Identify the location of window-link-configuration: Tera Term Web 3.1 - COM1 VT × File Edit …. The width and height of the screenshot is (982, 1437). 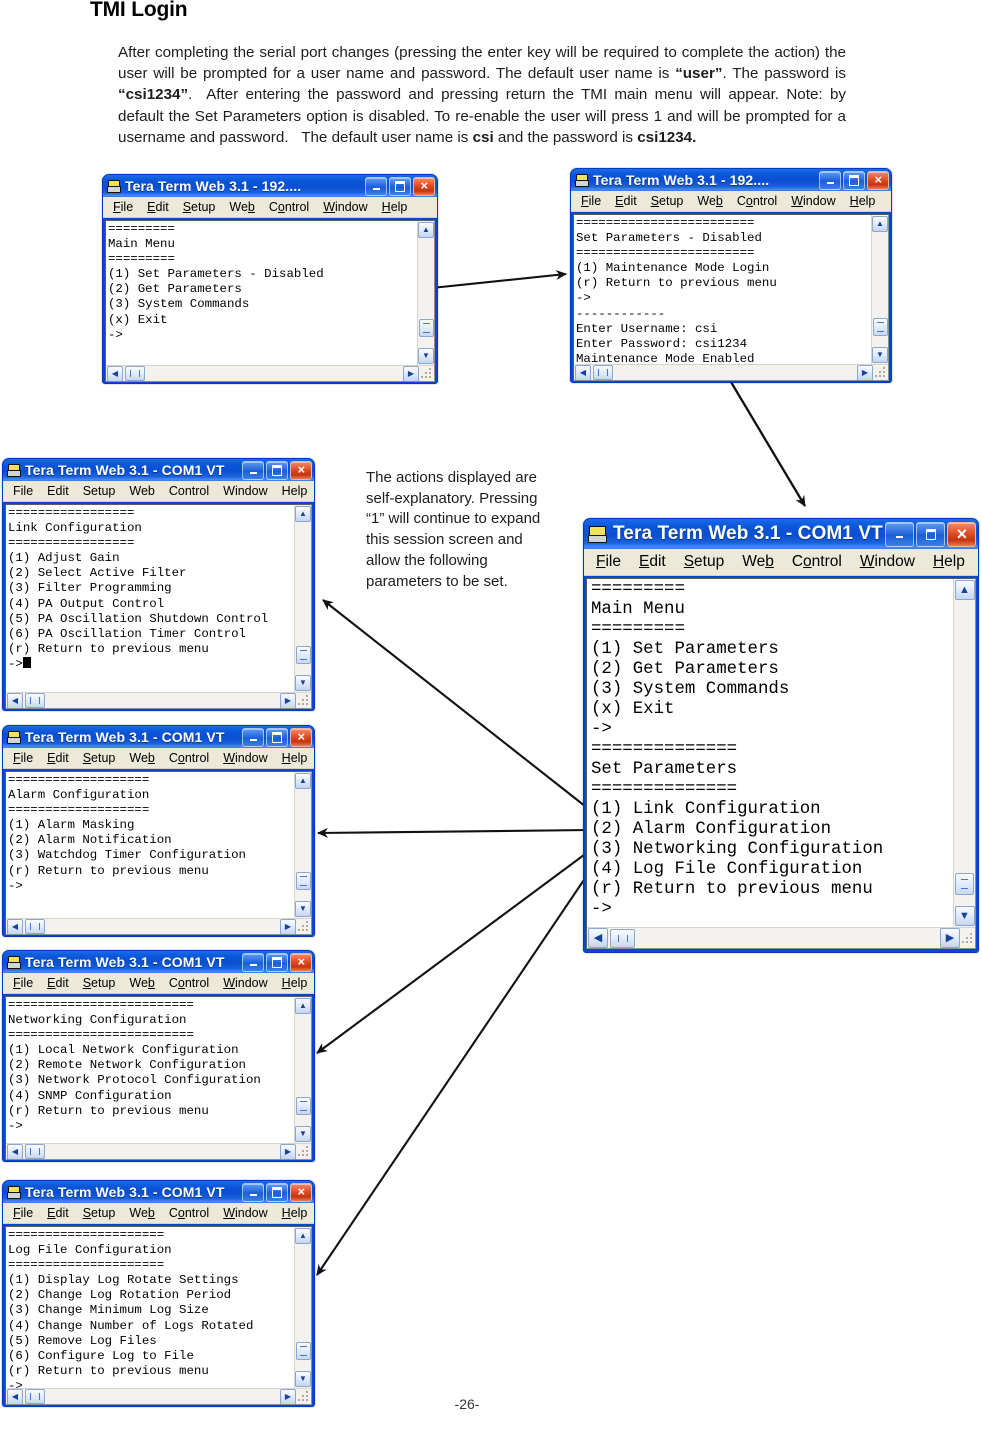
(158, 584).